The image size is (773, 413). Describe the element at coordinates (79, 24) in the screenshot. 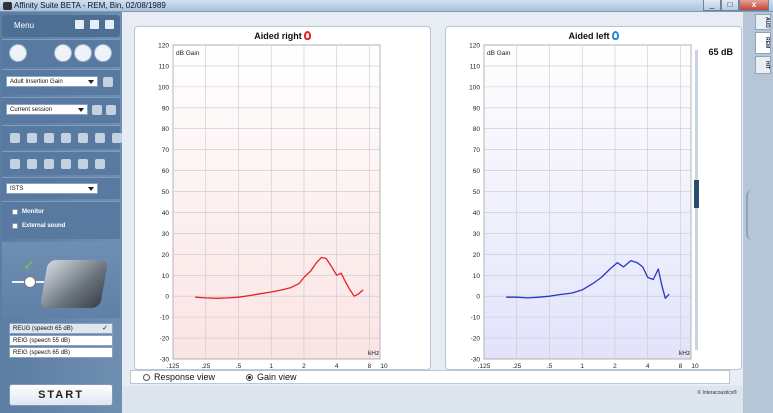

I see `print-icon` at that location.